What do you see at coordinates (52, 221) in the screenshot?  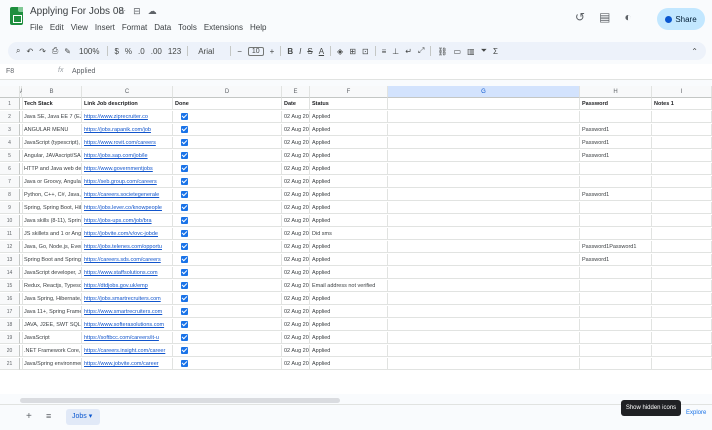 I see `tech-stack-cell: Java skills (8-11), Spring MVC` at bounding box center [52, 221].